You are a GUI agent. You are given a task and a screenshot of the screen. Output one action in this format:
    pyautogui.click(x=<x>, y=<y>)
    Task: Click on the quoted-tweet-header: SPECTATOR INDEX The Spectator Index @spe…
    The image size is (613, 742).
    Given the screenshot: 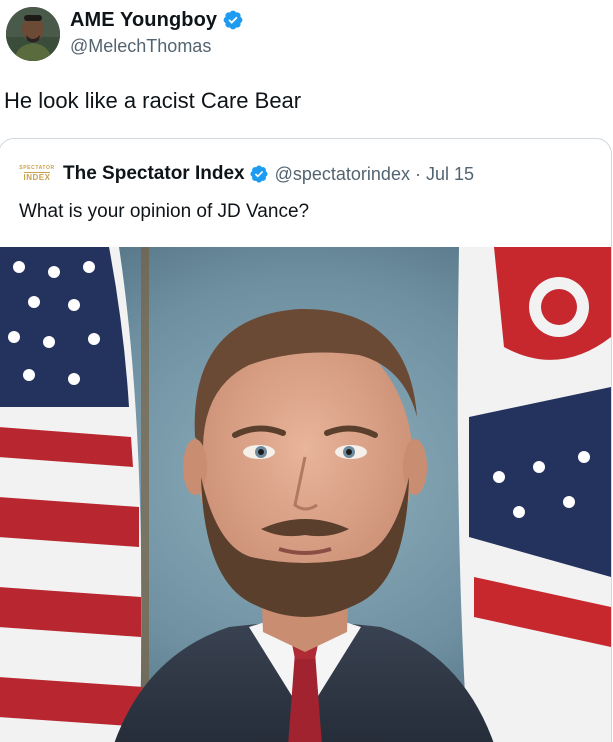 What is the action you would take?
    pyautogui.click(x=246, y=174)
    